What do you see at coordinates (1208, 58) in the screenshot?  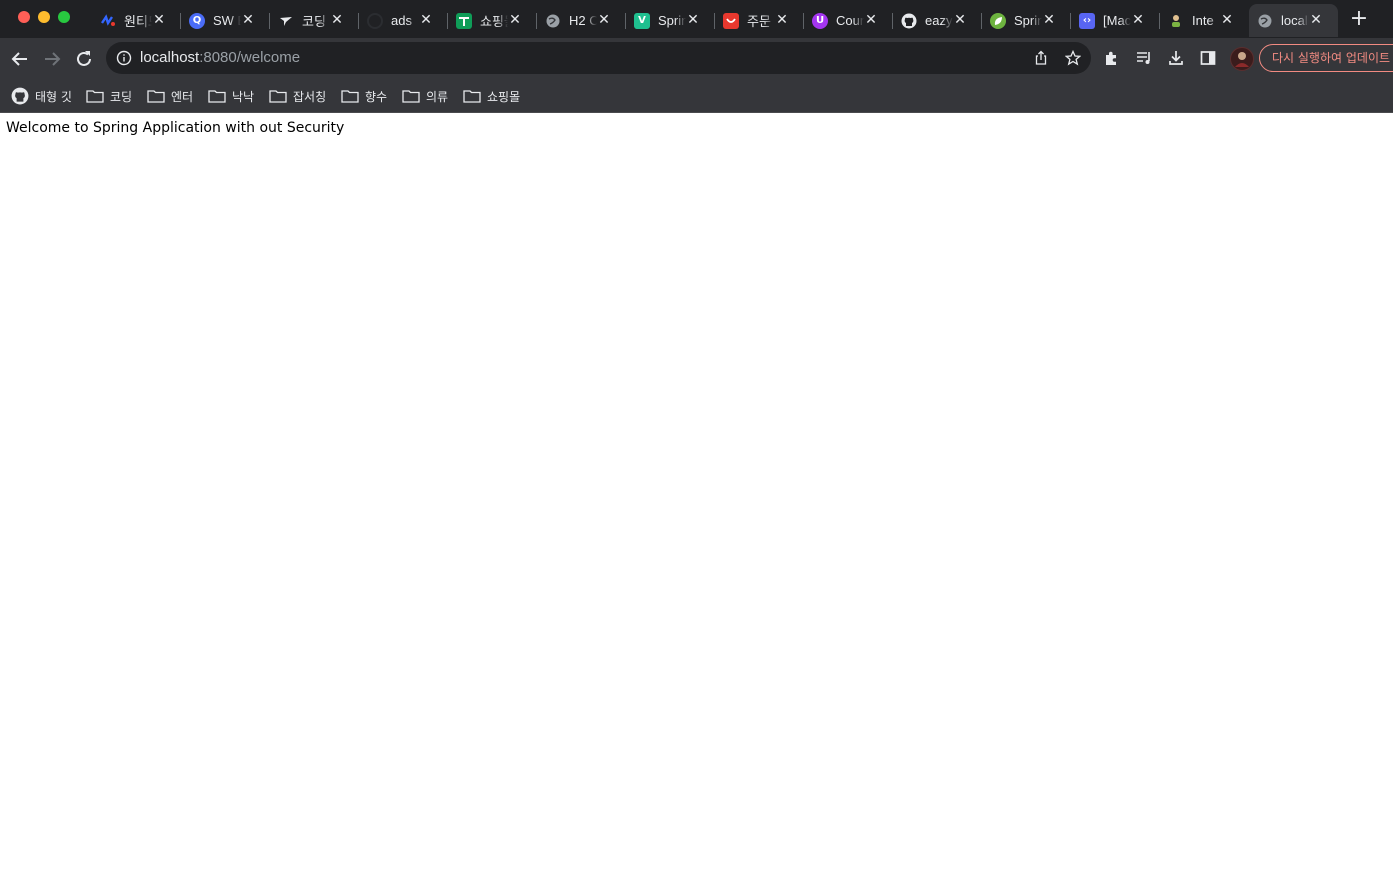 I see `side-panel-icon` at bounding box center [1208, 58].